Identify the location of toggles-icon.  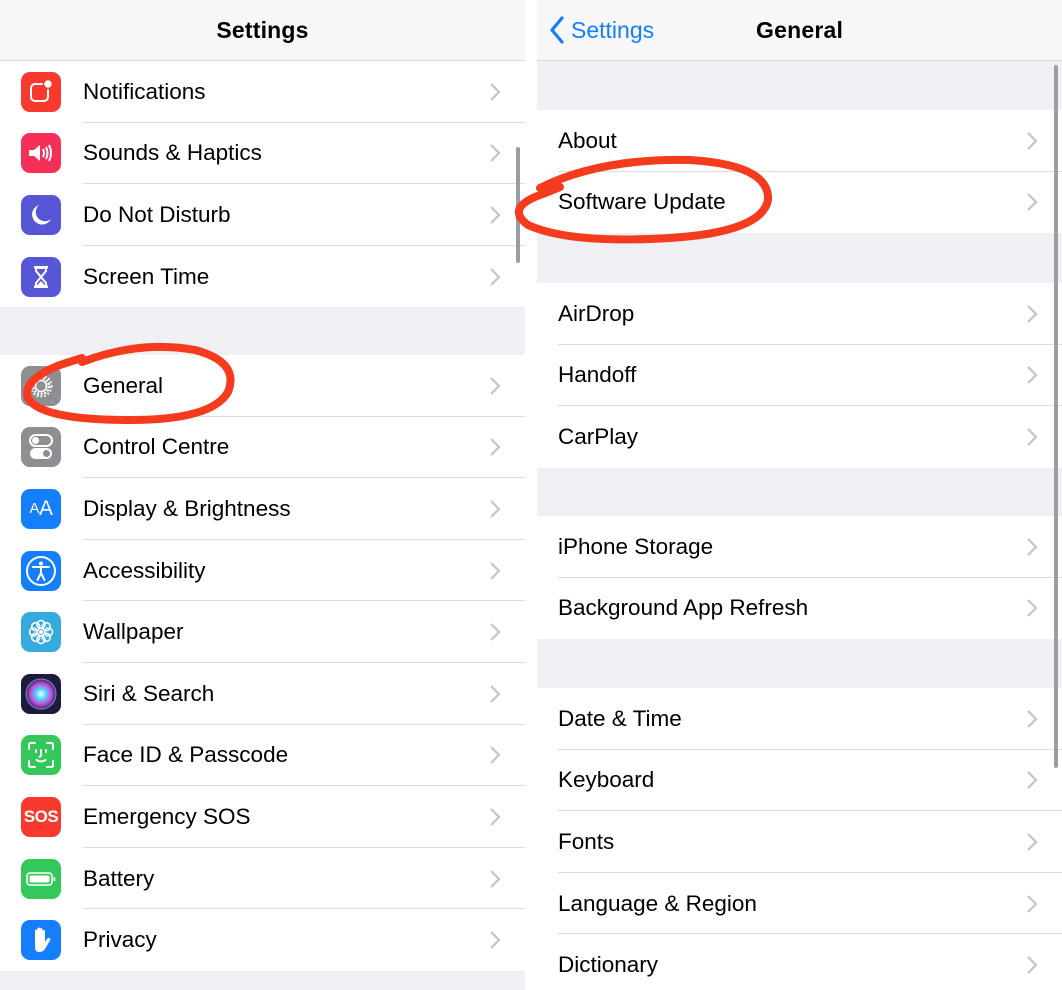
(41, 447).